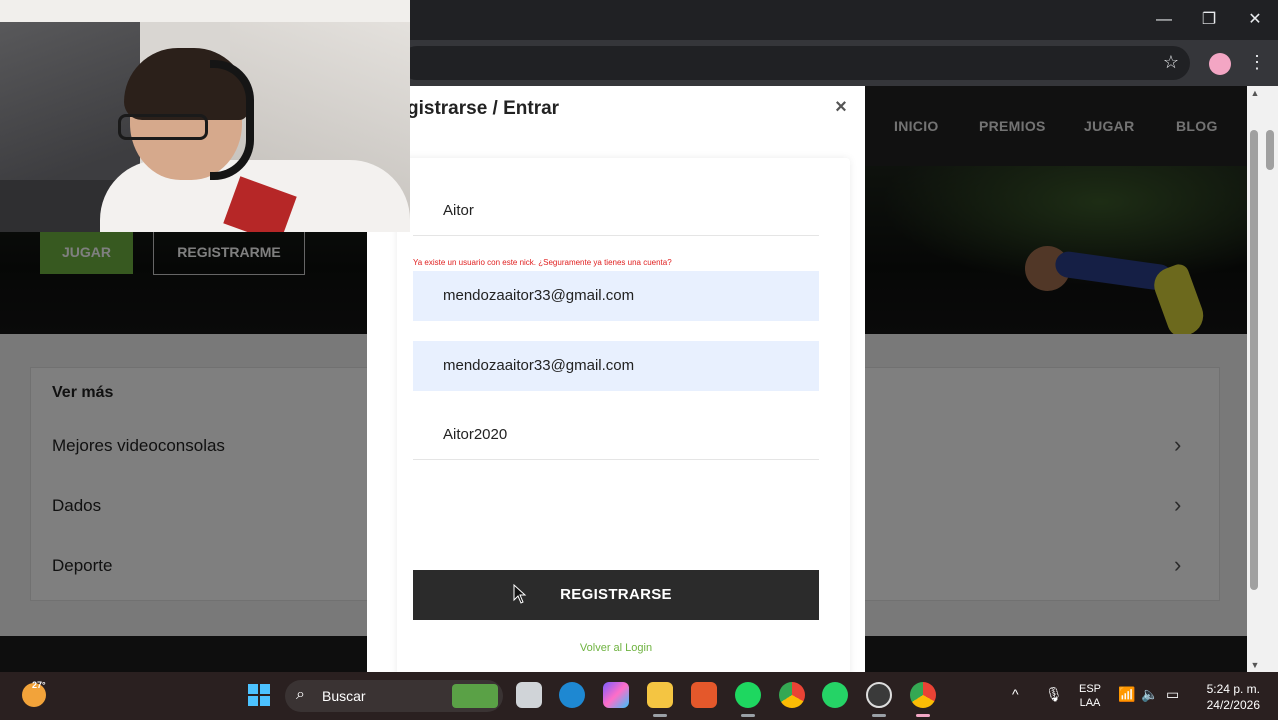  What do you see at coordinates (1090, 703) in the screenshot?
I see `language-layout: LAA` at bounding box center [1090, 703].